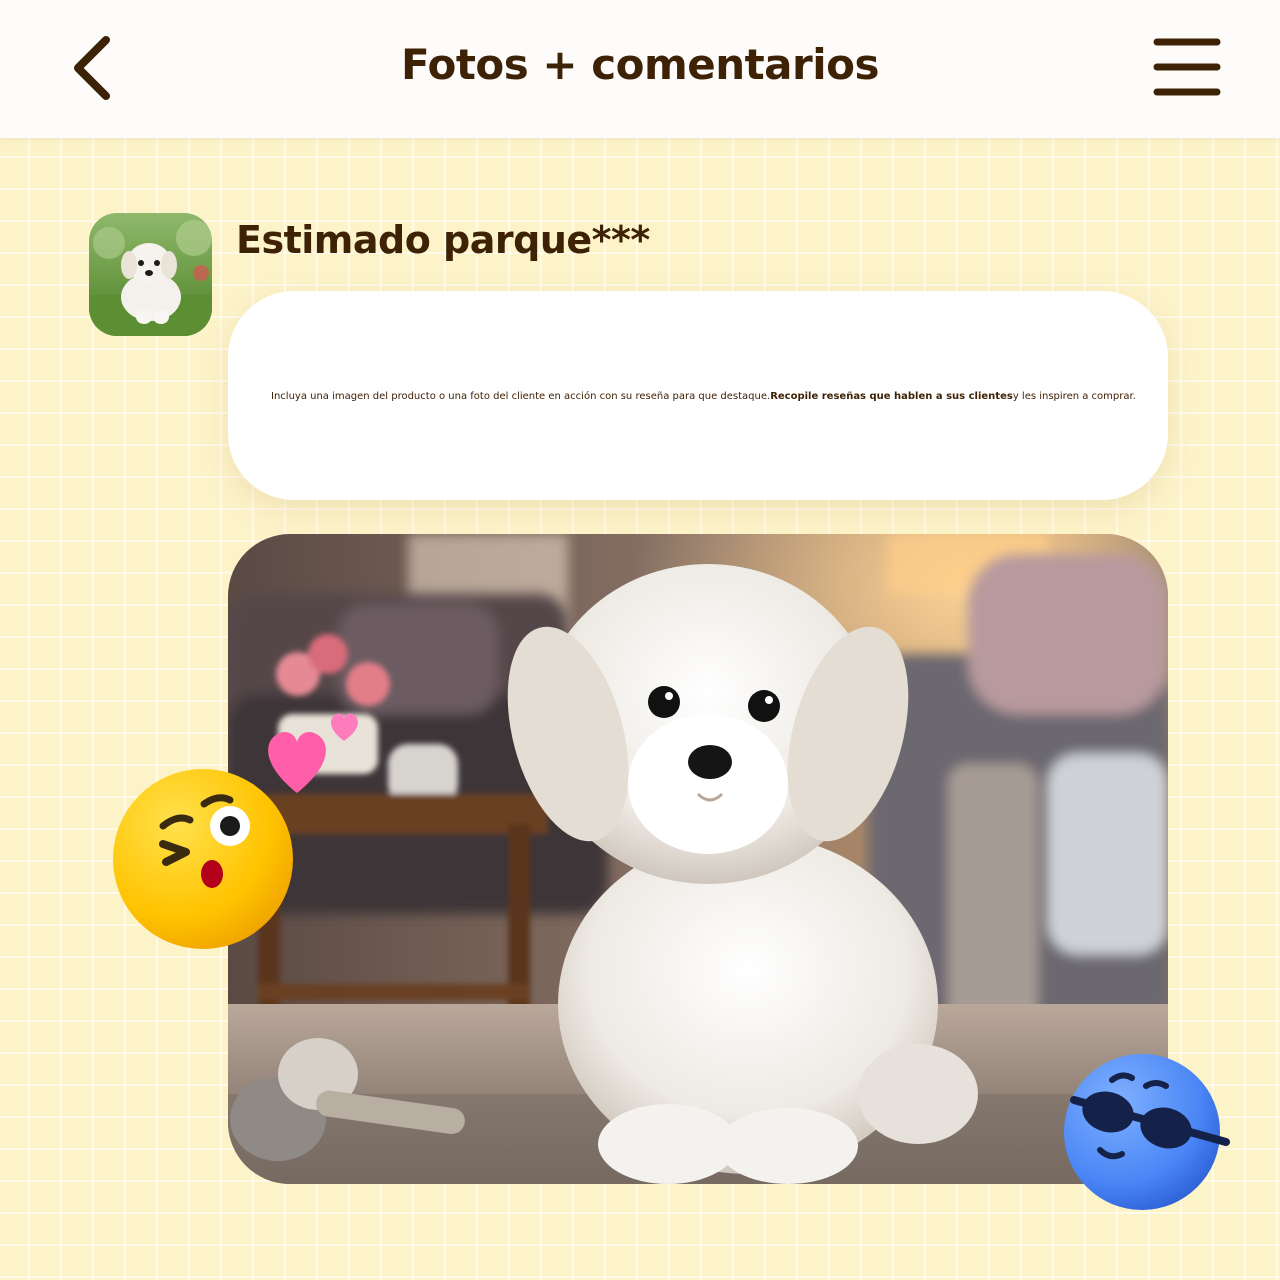  What do you see at coordinates (203, 859) in the screenshot?
I see `winking-kiss-emoji-icon` at bounding box center [203, 859].